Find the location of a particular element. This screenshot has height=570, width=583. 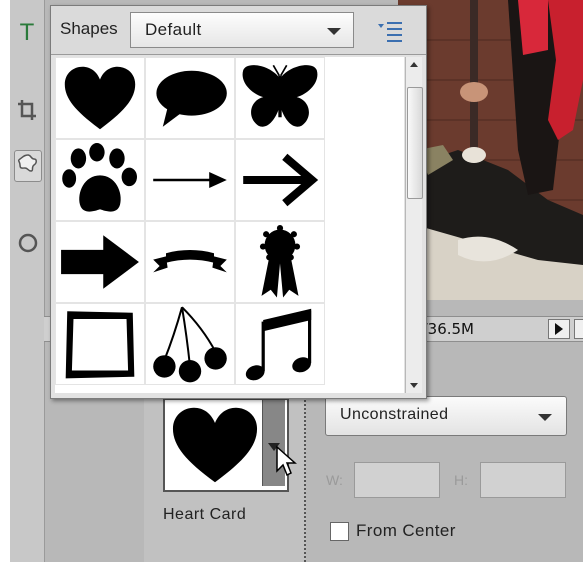

music-notes-icon is located at coordinates (278, 344).